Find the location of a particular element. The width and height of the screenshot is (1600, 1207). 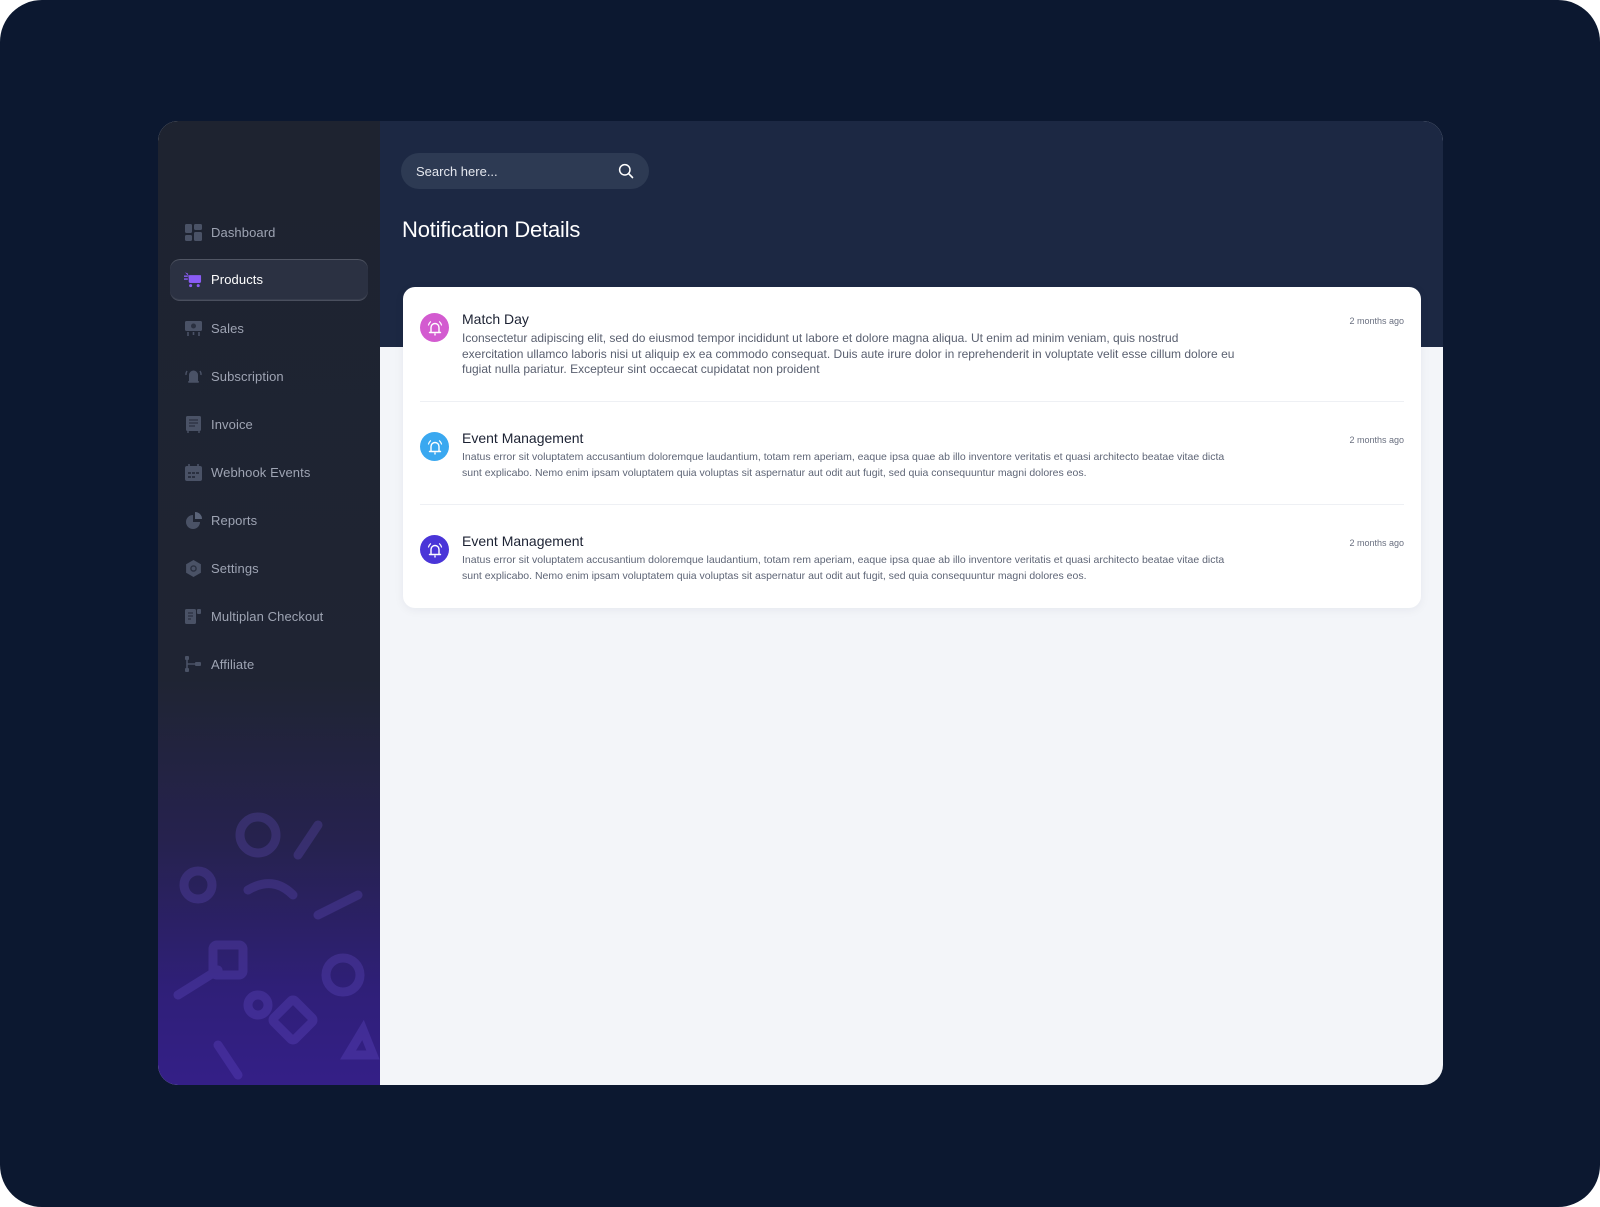

sidebar-item-label: Subscription is located at coordinates (247, 376).